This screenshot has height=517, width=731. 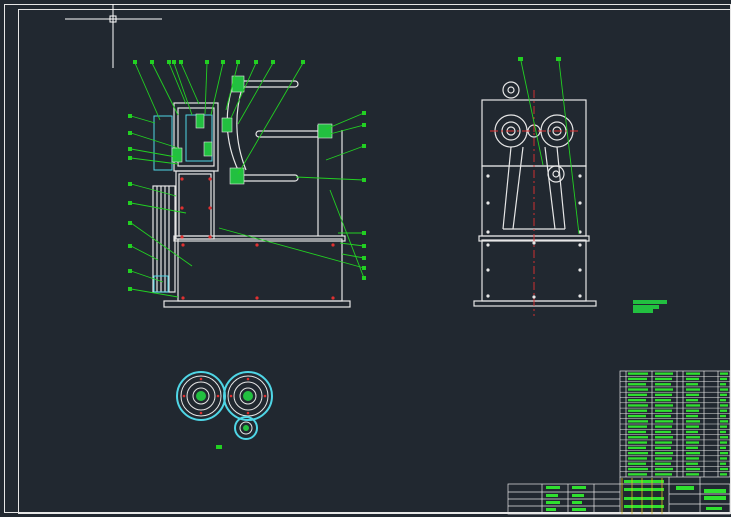 What do you see at coordinates (219, 447) in the screenshot?
I see `gear-detail-label` at bounding box center [219, 447].